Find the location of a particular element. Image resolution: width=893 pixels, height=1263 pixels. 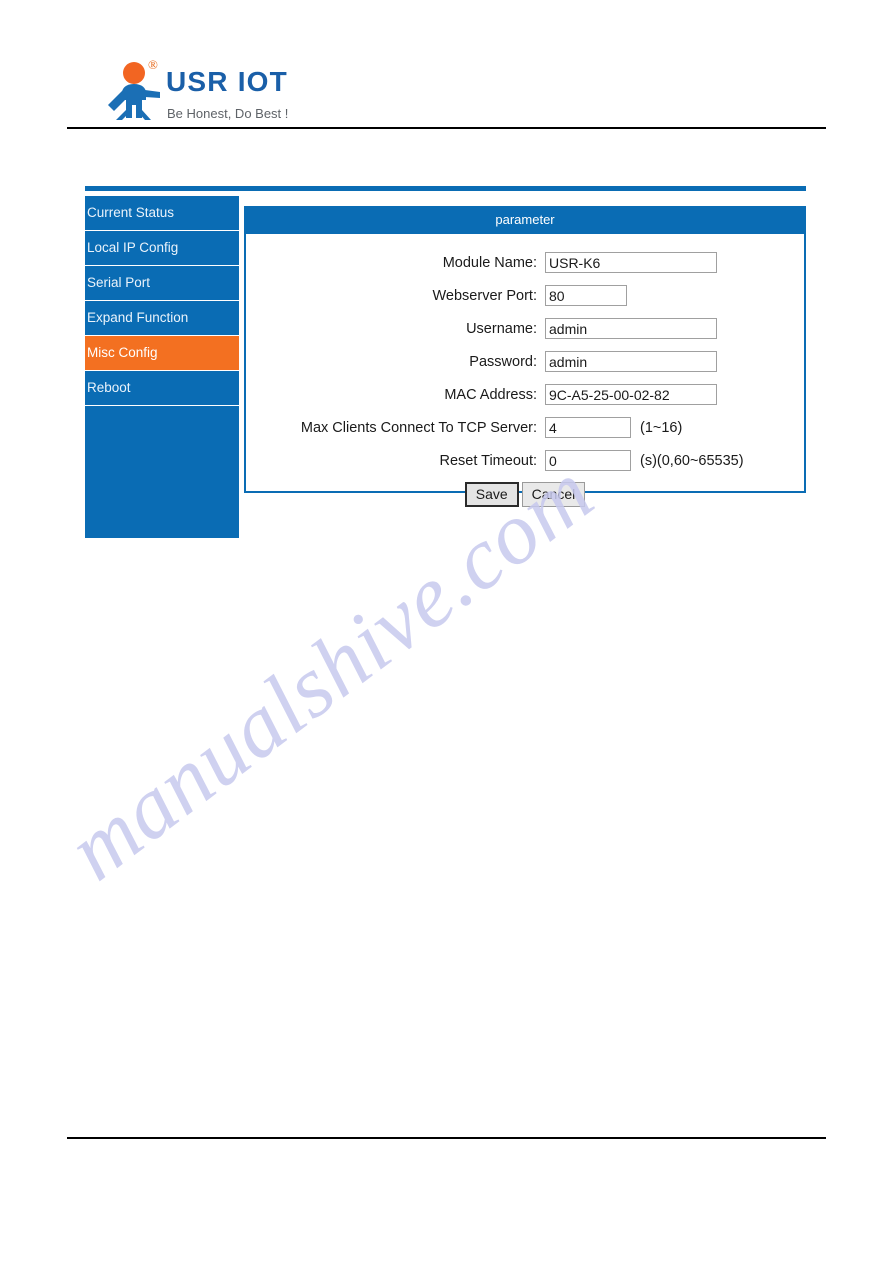

label-module-name: Module Name: is located at coordinates (489, 262).